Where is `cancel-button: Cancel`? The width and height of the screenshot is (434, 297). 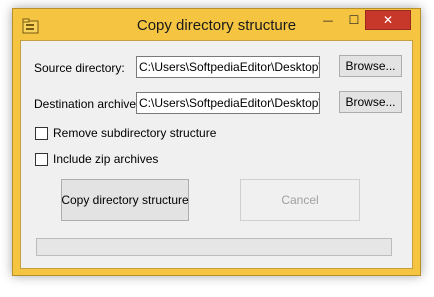 cancel-button: Cancel is located at coordinates (300, 200).